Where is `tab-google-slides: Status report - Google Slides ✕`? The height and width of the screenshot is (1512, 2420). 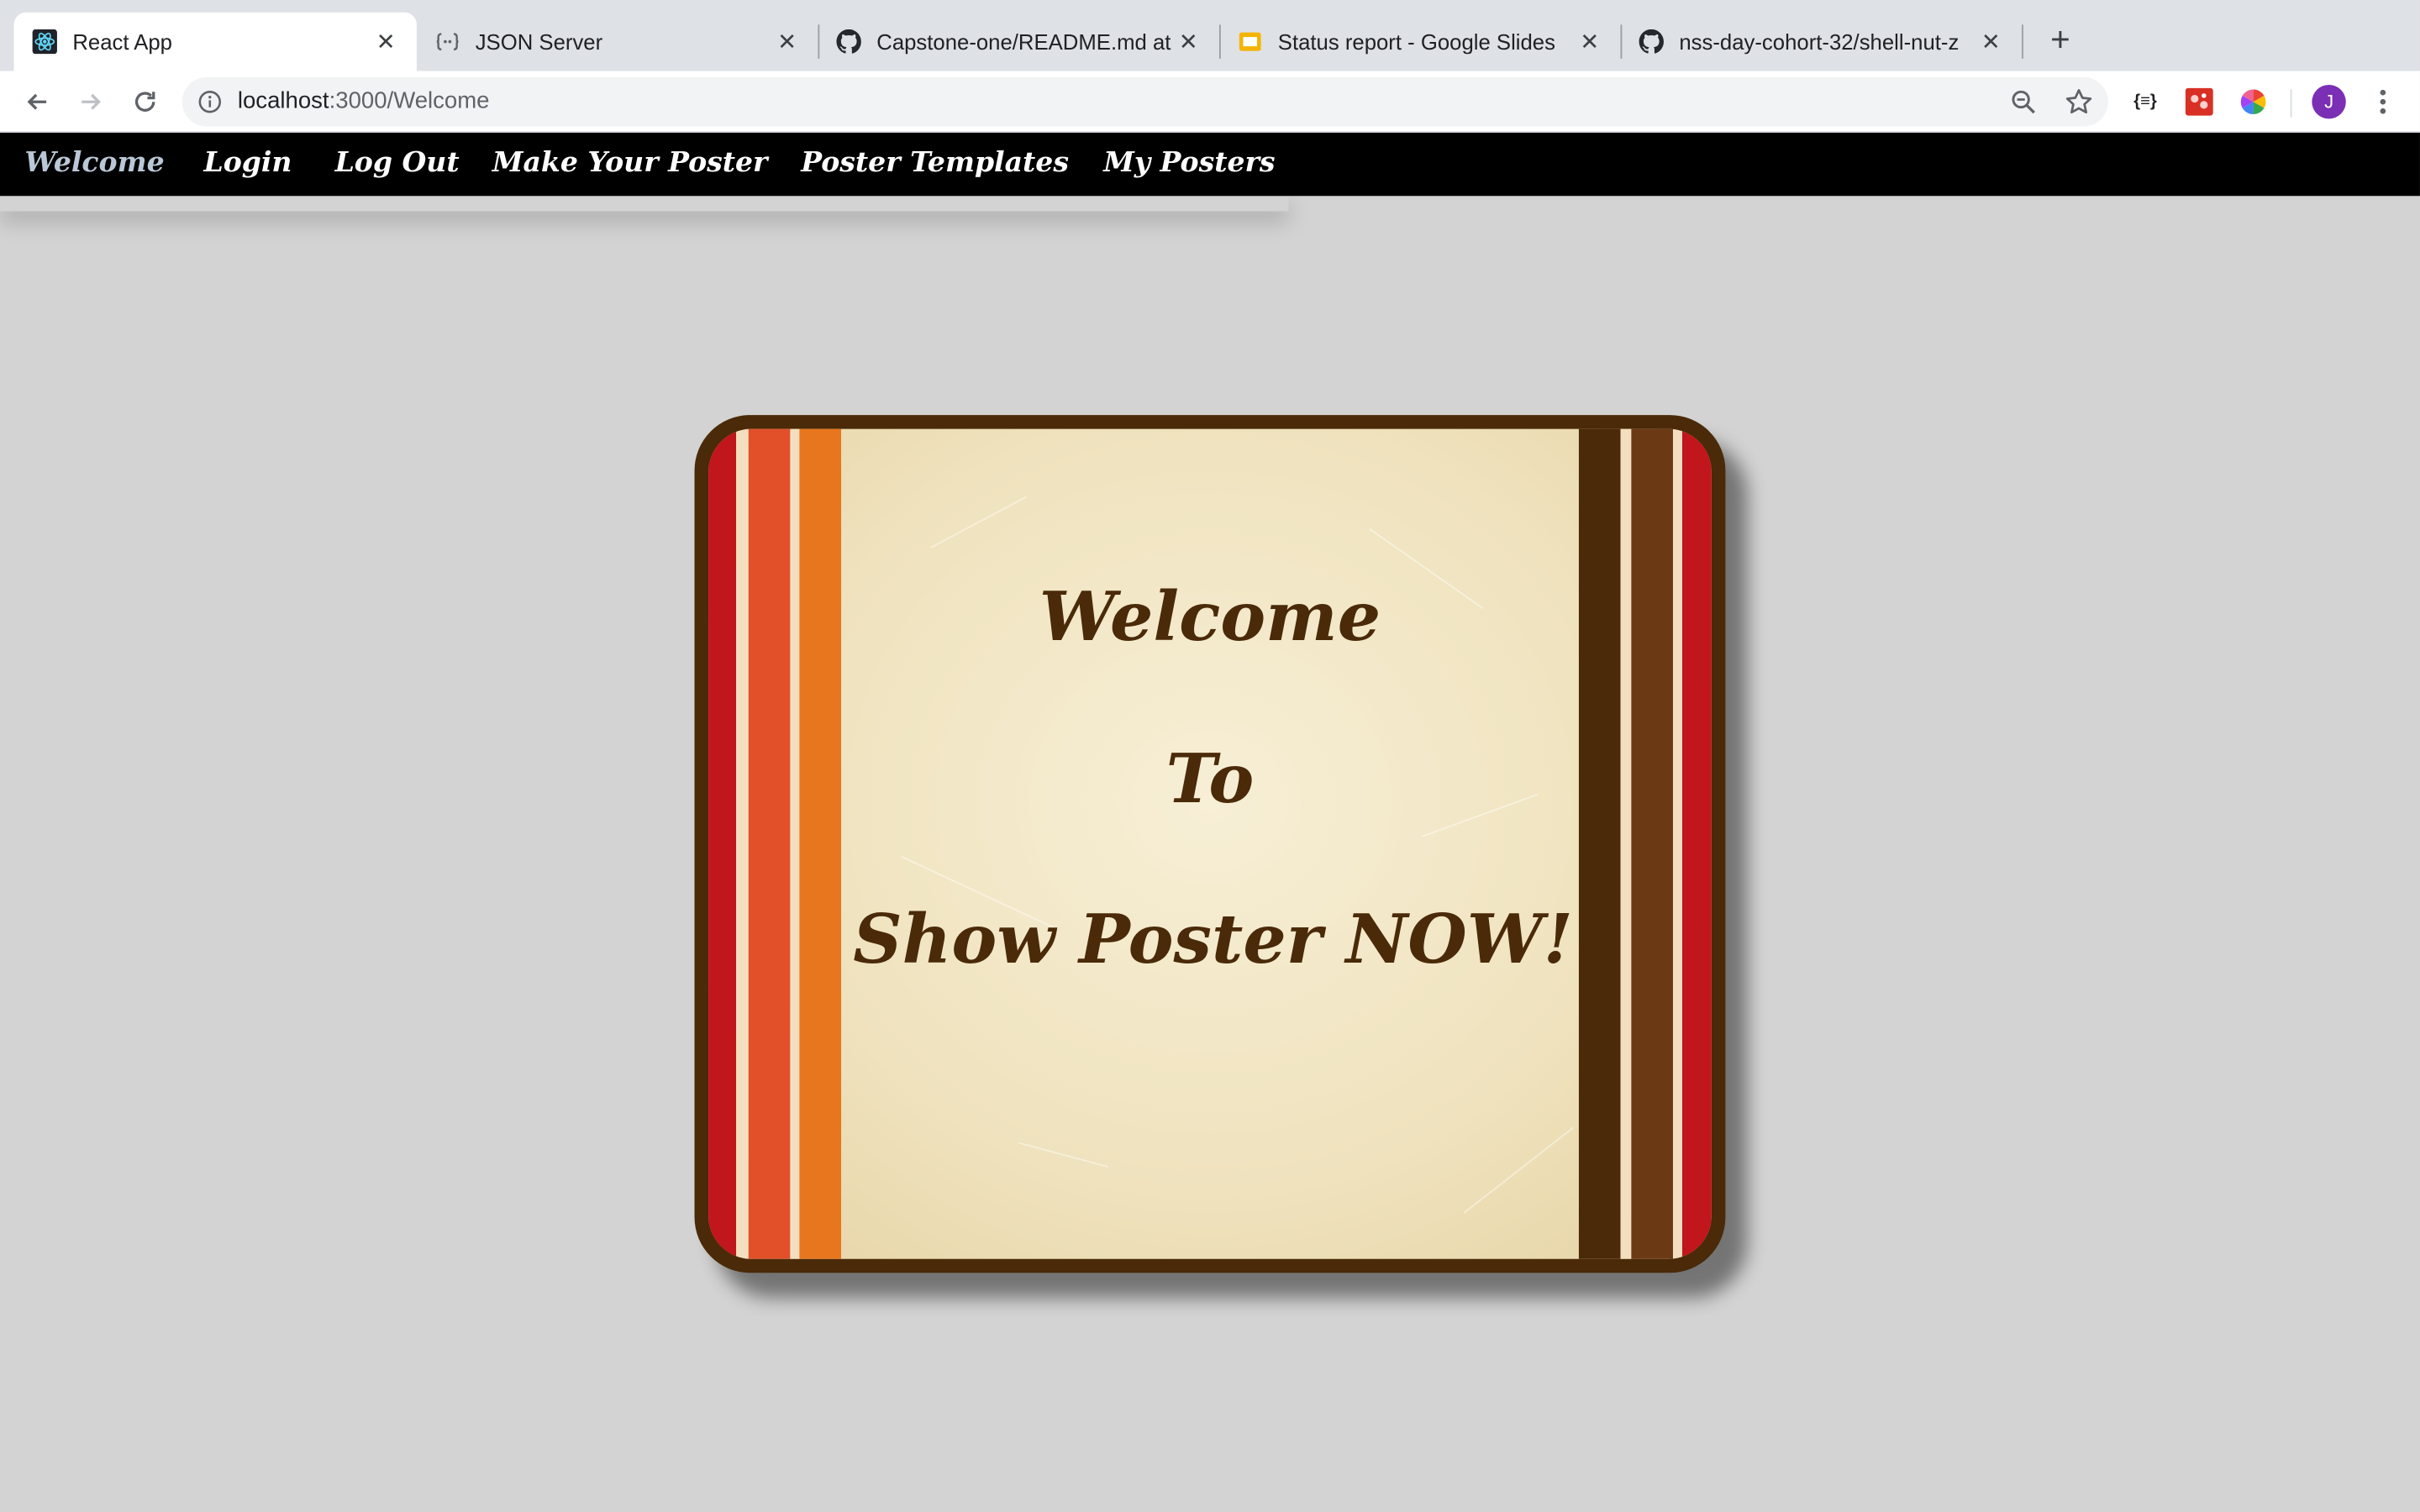 tab-google-slides: Status report - Google Slides ✕ is located at coordinates (1420, 42).